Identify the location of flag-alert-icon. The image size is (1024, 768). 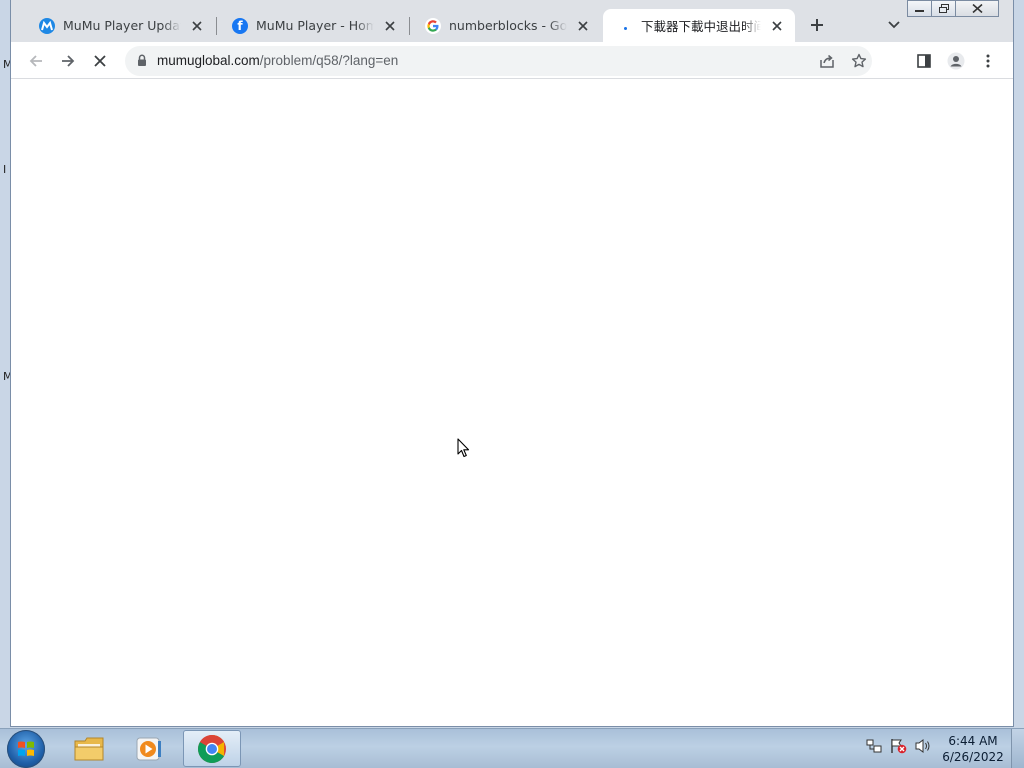
(899, 746).